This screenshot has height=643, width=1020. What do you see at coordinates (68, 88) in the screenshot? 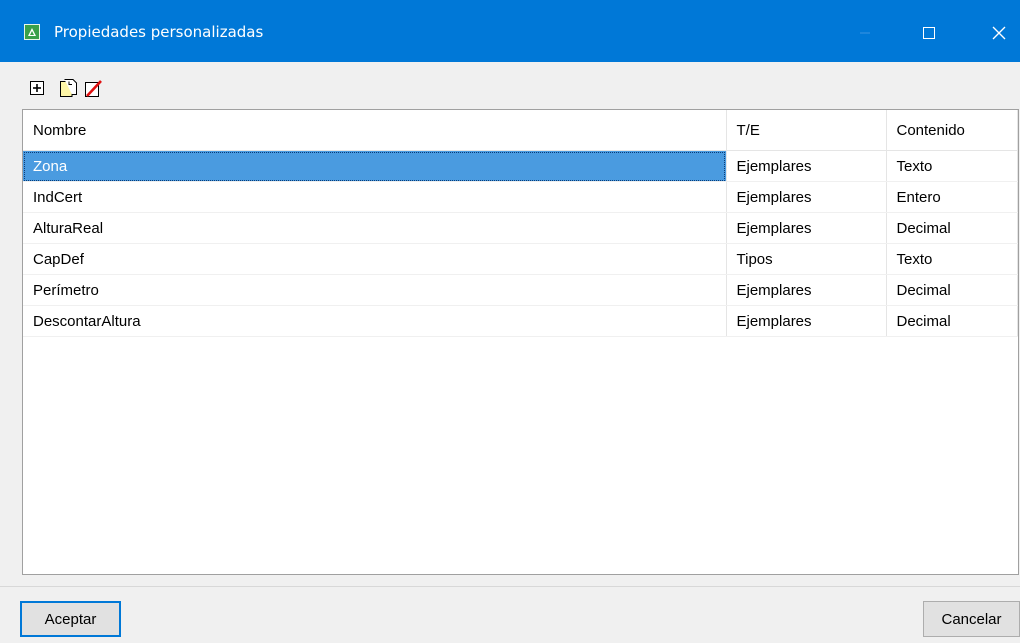
I see `copy-icon` at bounding box center [68, 88].